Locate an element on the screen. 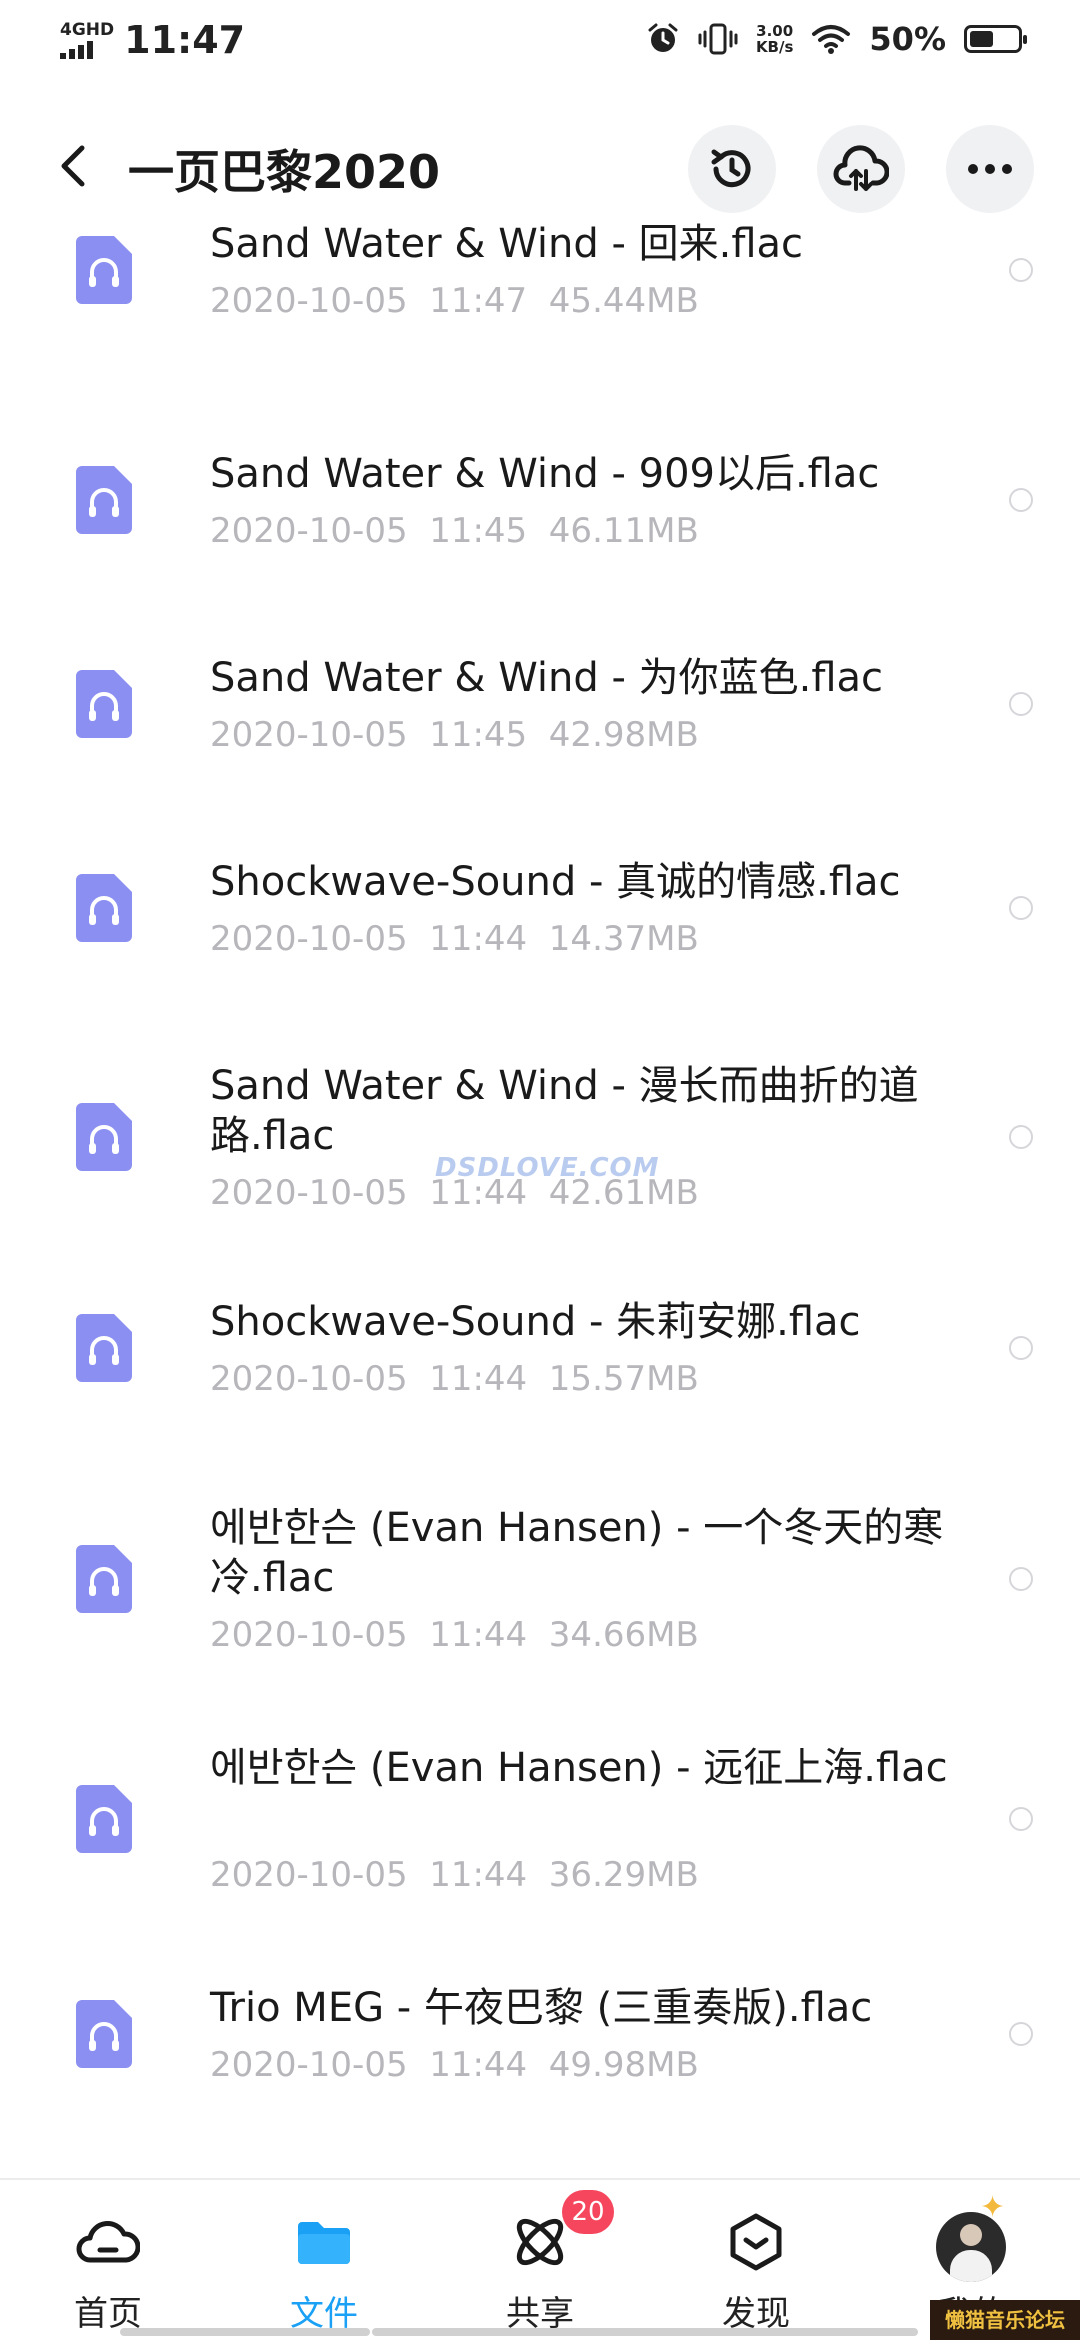  tab-home: 首页 is located at coordinates (108, 2261).